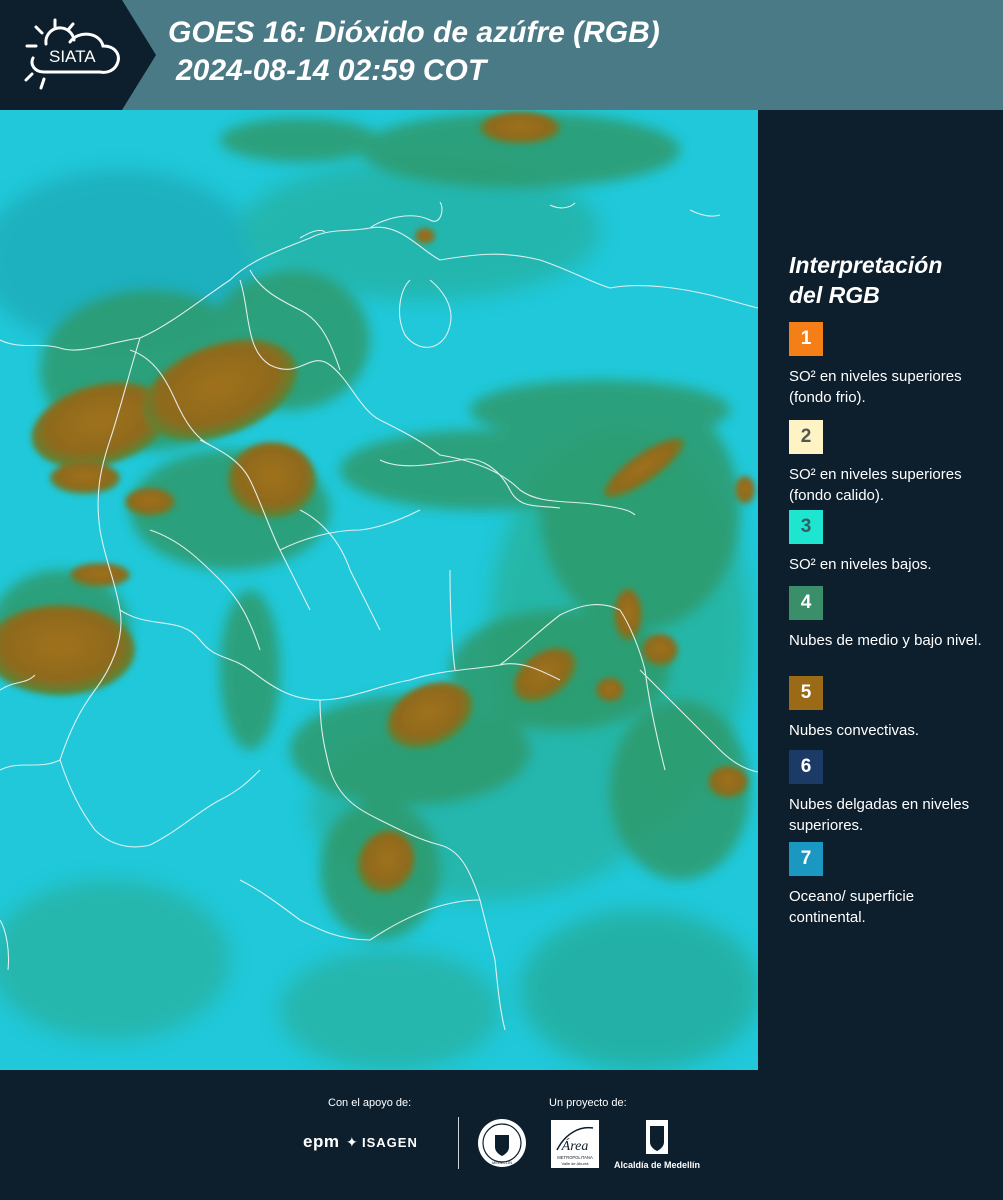  I want to click on legend-swatch: 3, so click(806, 527).